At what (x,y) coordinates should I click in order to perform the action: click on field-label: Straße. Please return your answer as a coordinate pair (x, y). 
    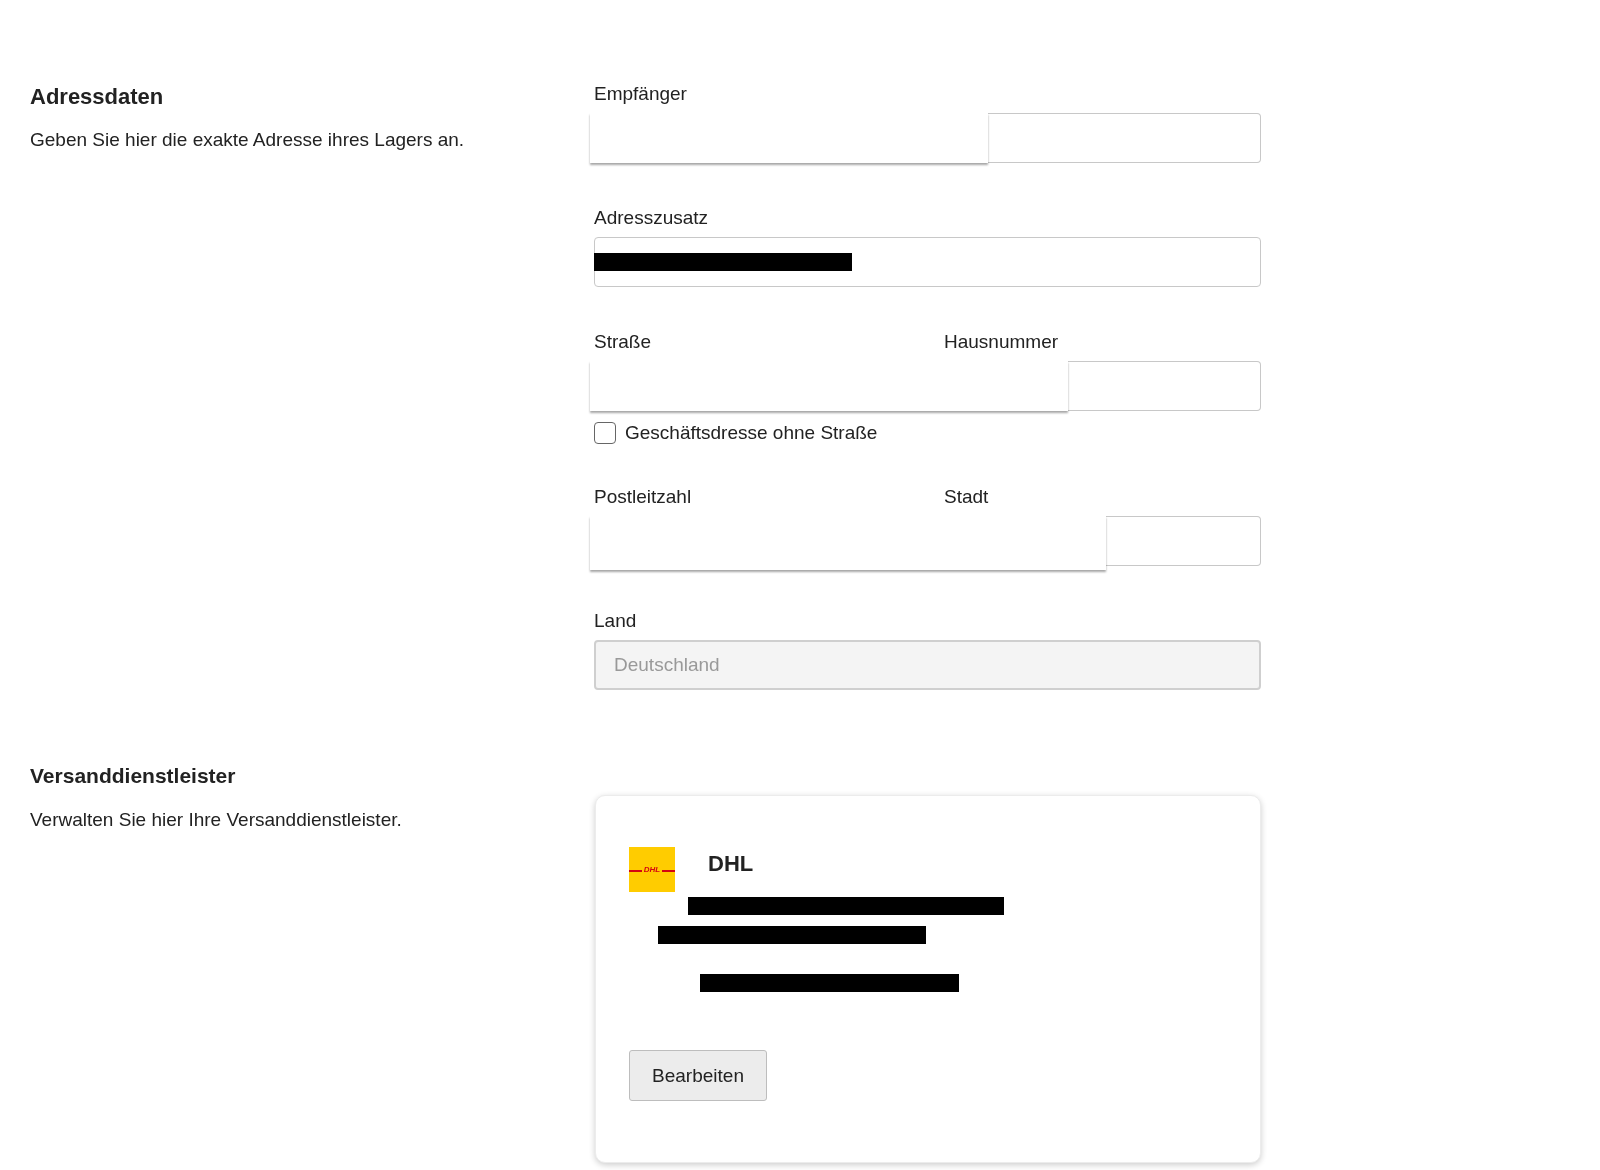
    Looking at the image, I should click on (623, 342).